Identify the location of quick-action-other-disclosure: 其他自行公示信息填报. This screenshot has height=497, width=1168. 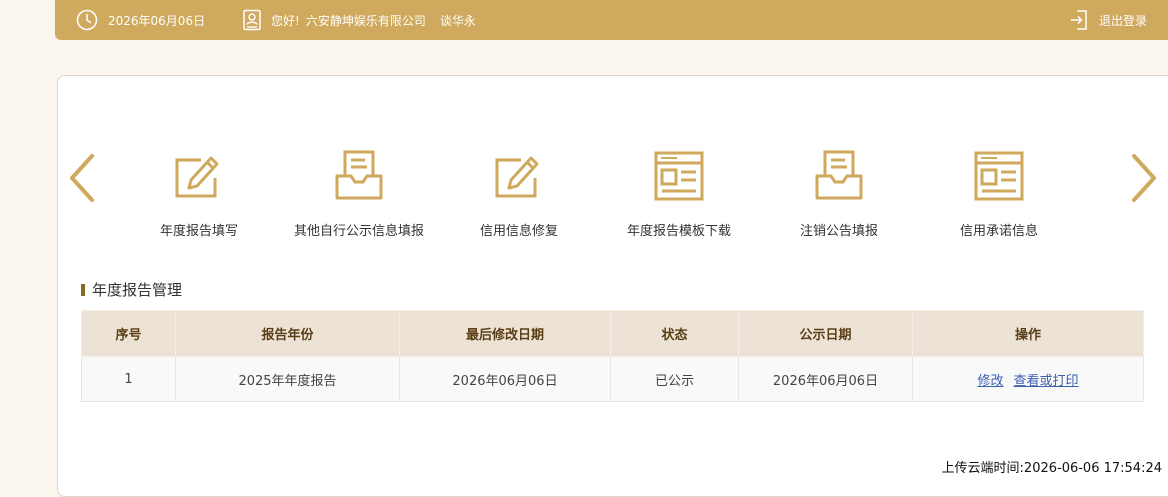
(359, 193).